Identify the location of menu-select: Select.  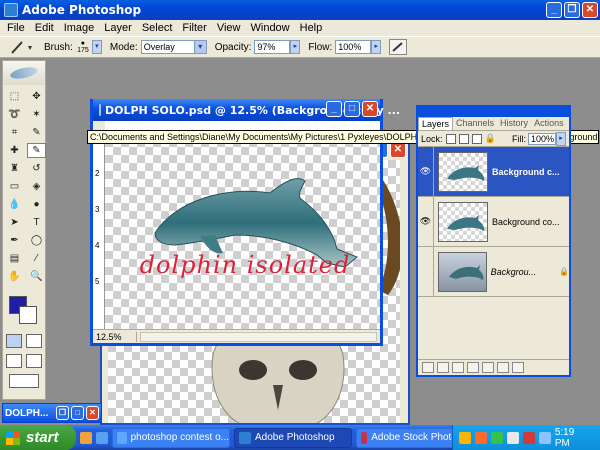
(157, 28).